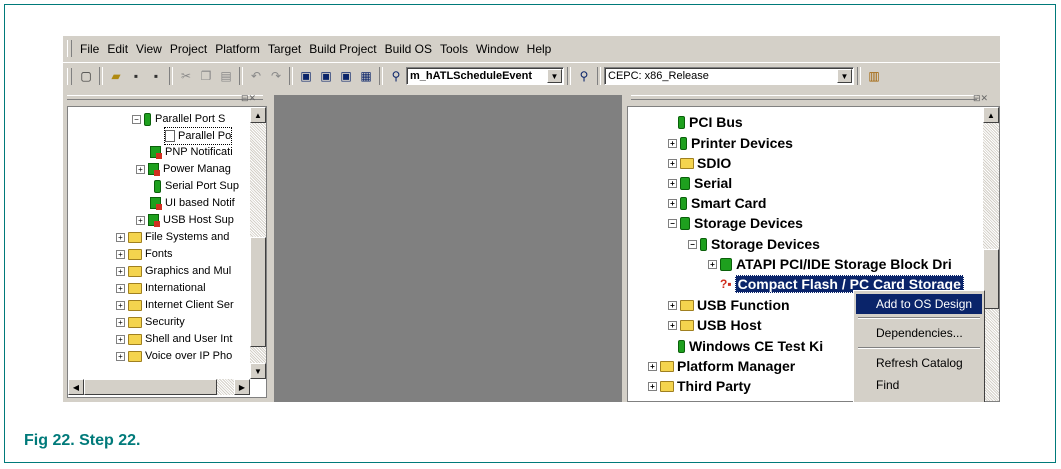  Describe the element at coordinates (89, 49) in the screenshot. I see `menu-file: File` at that location.